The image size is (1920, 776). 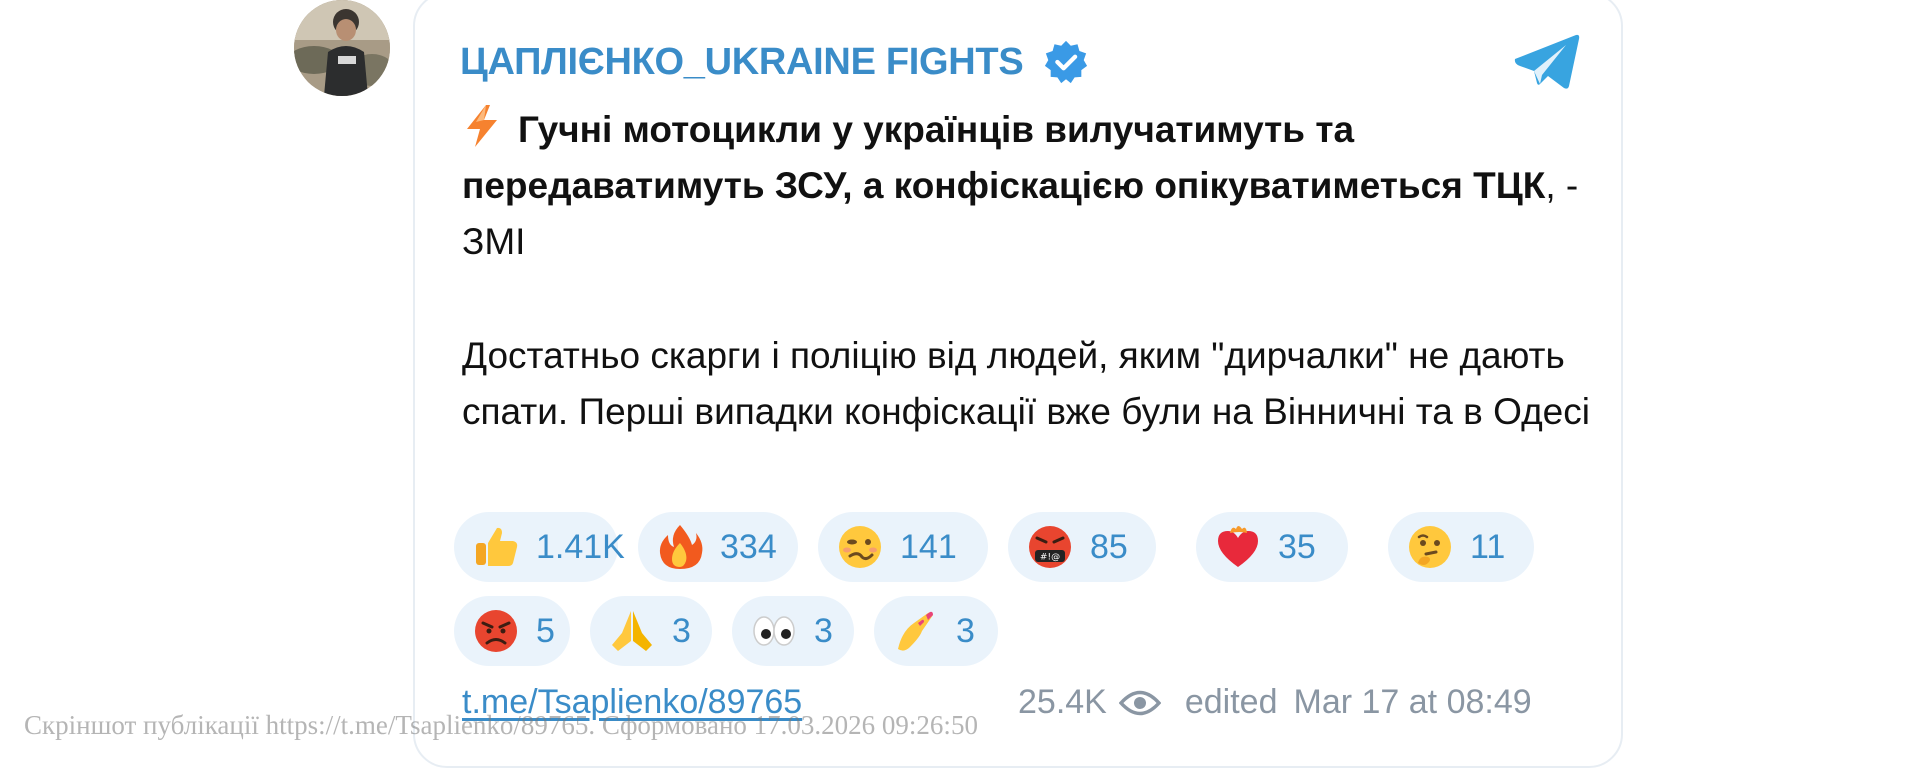 I want to click on fire-icon, so click(x=681, y=547).